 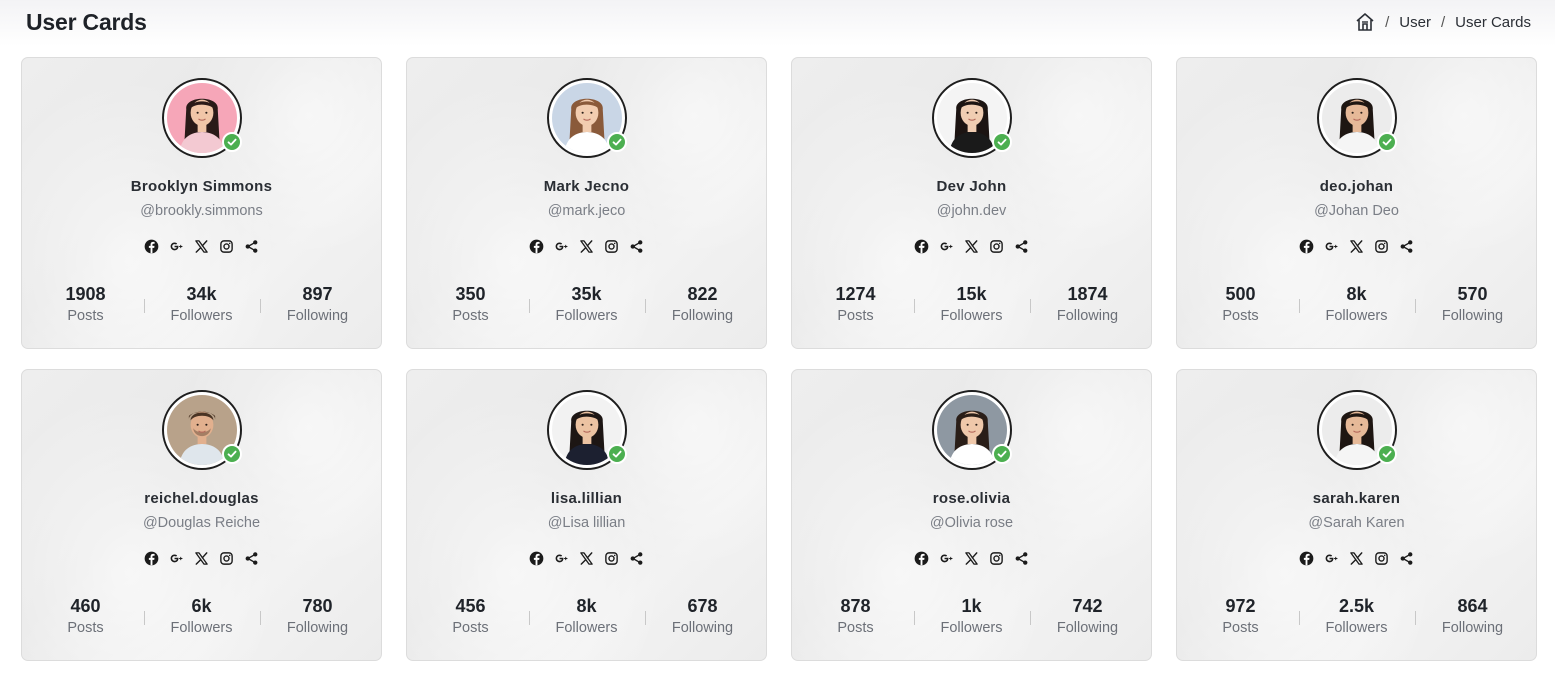 What do you see at coordinates (1356, 211) in the screenshot?
I see `user-handle: @Johan Deo` at bounding box center [1356, 211].